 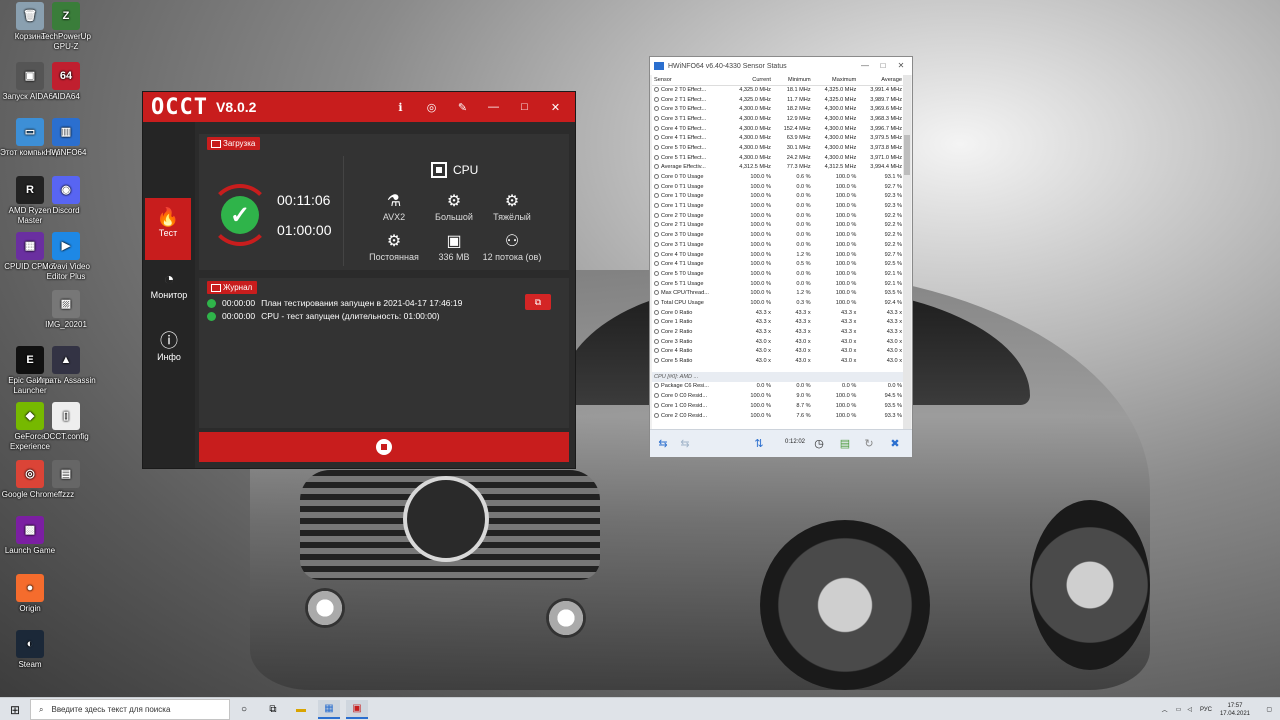 I want to click on cortana-icon: ○, so click(x=244, y=709).